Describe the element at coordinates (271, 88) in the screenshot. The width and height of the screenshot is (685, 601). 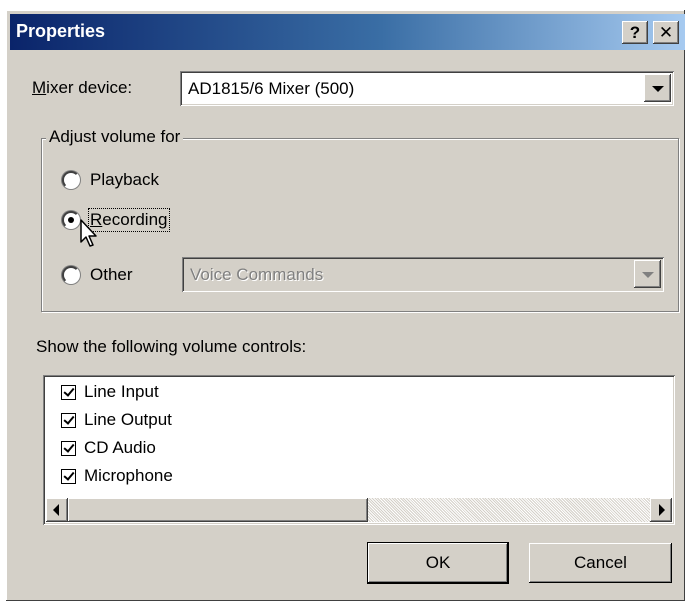
I see `mixer-device-value: AD1815/6 Mixer (500)` at that location.